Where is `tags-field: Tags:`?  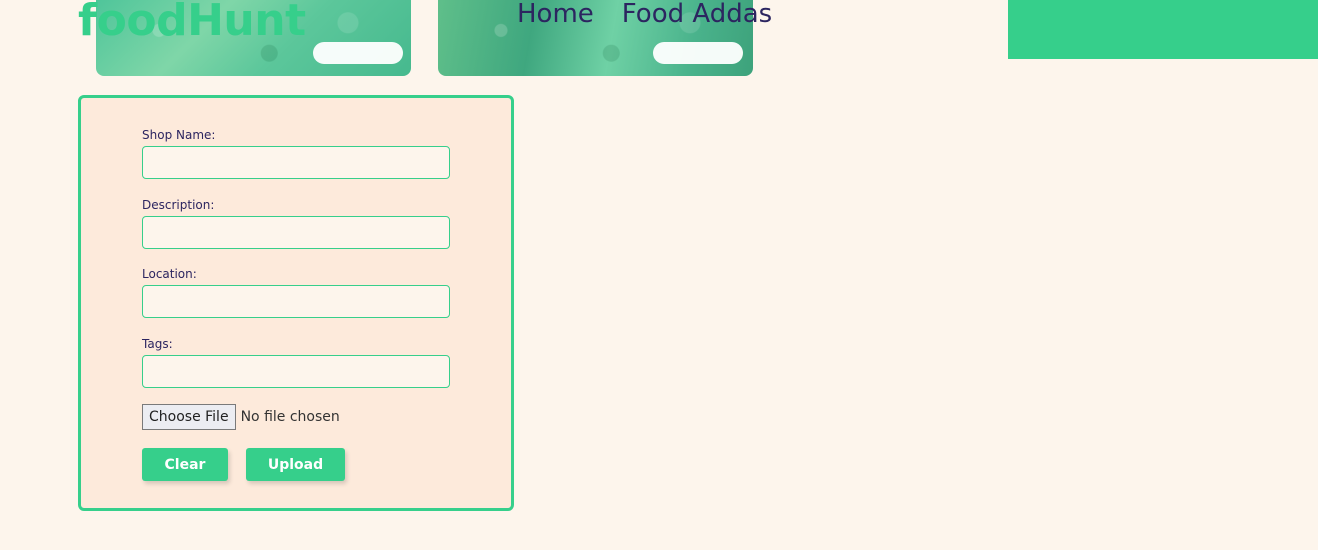 tags-field: Tags: is located at coordinates (296, 362).